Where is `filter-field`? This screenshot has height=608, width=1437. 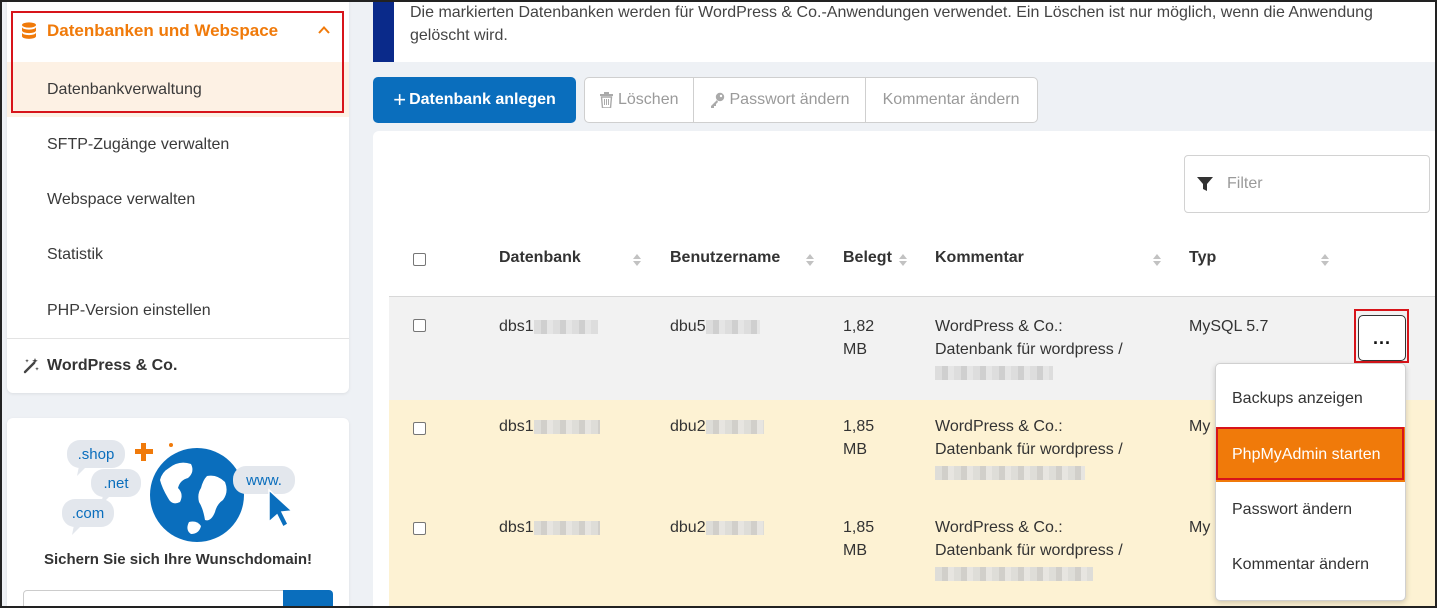
filter-field is located at coordinates (1307, 184).